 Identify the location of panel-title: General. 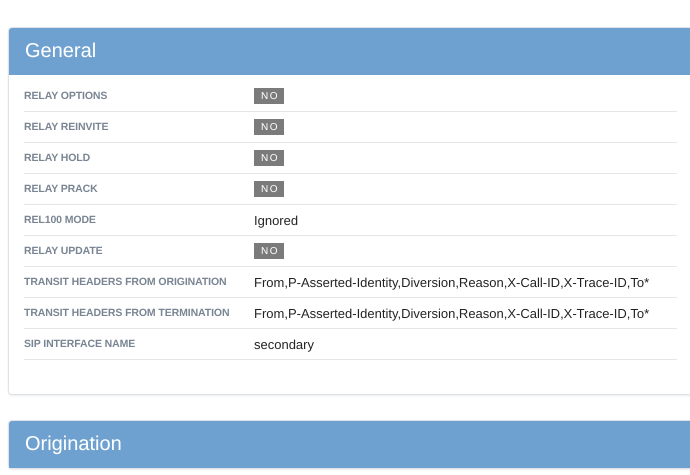
(60, 51).